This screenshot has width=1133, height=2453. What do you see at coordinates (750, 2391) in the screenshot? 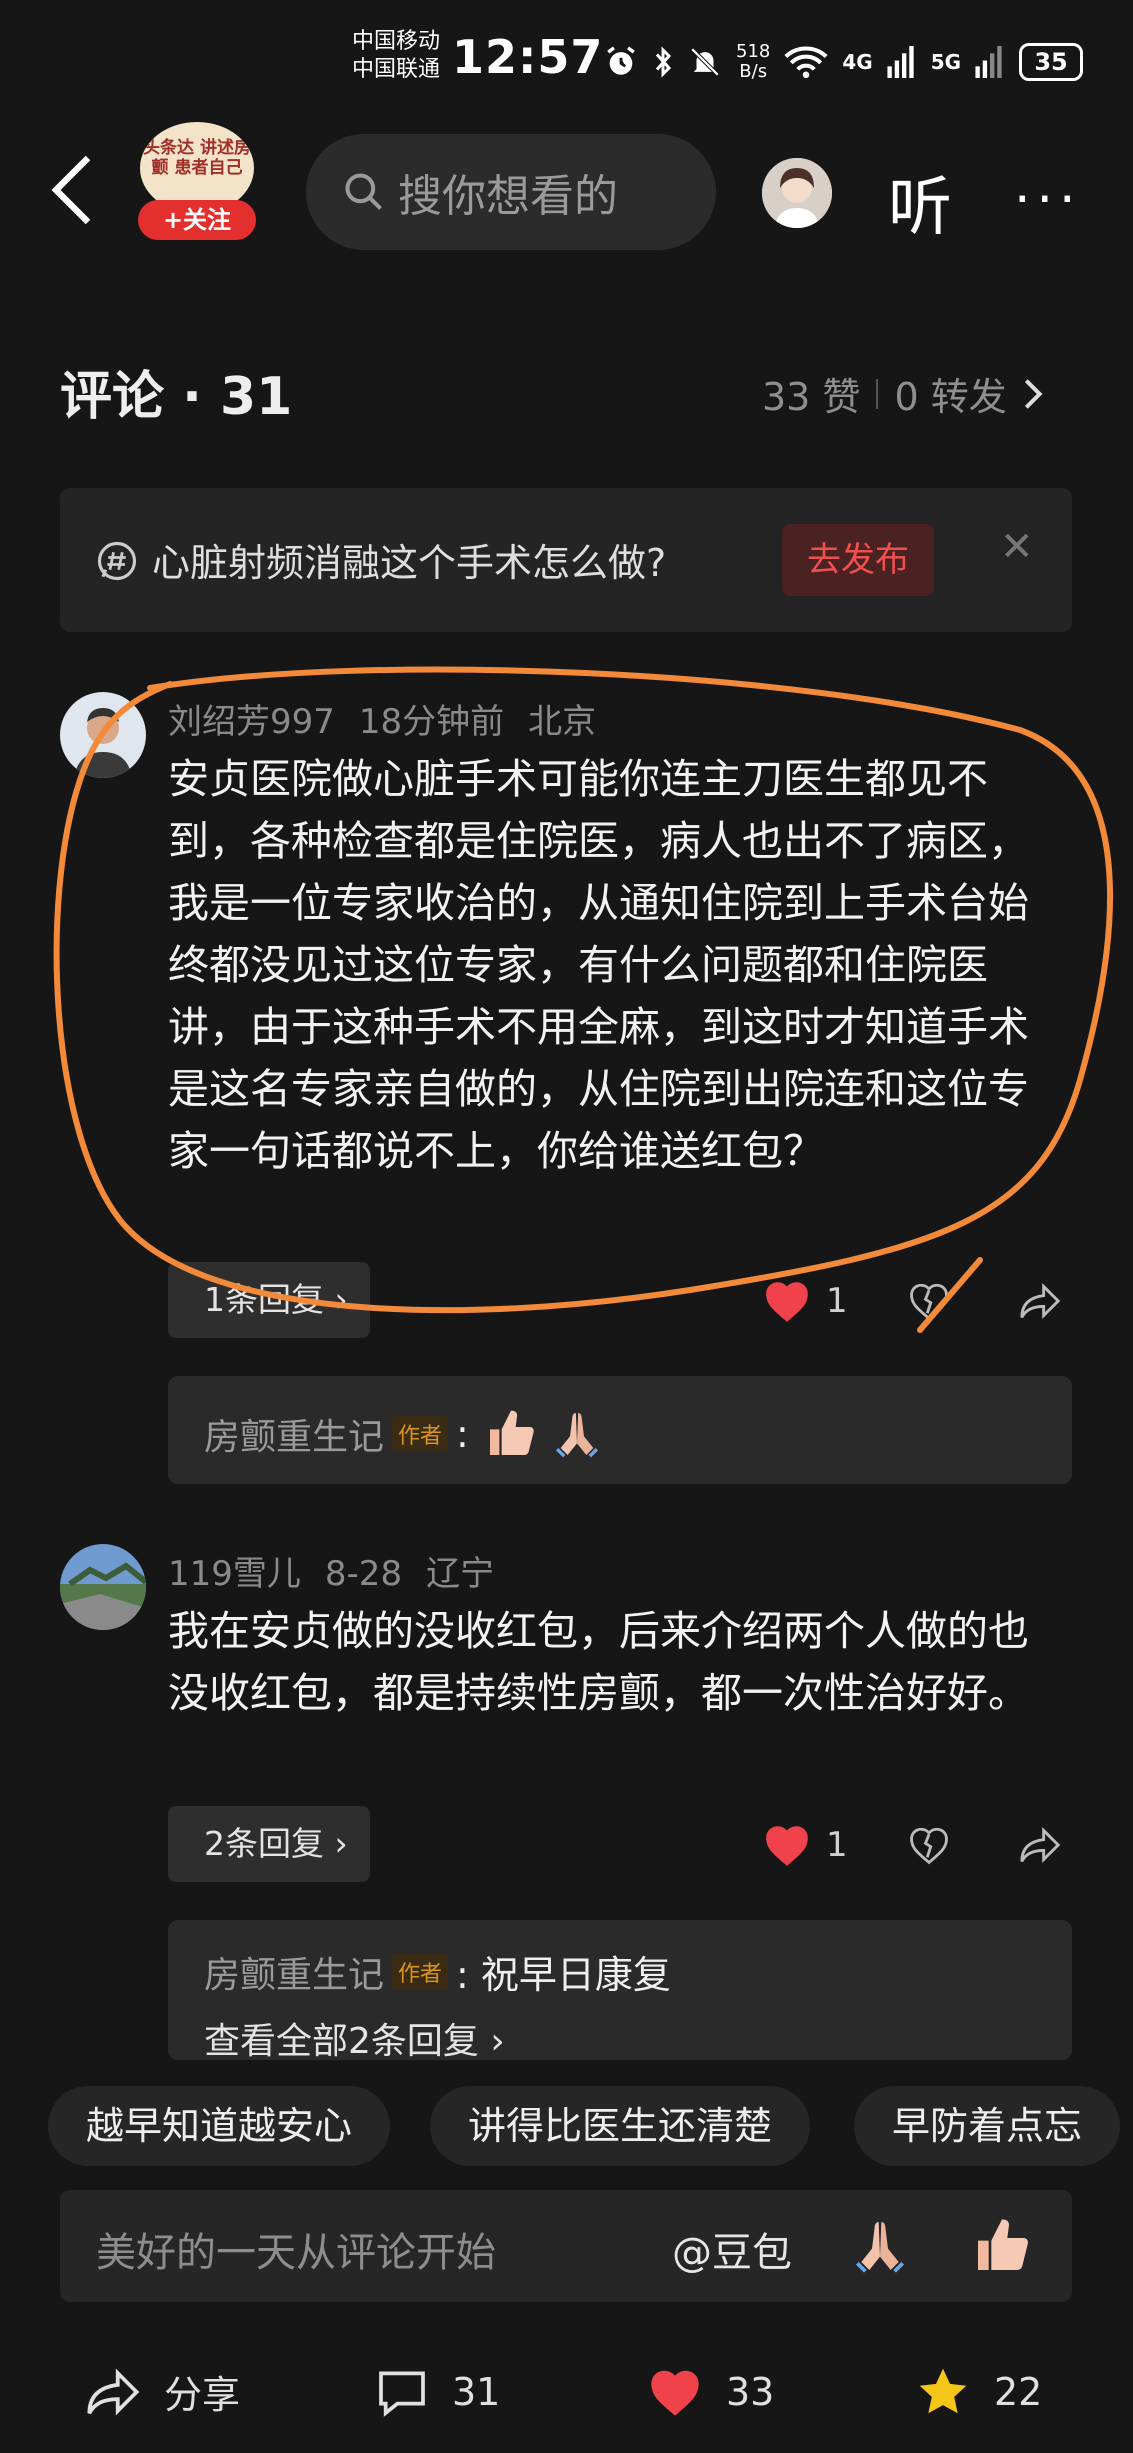
I see `like-count: 33` at bounding box center [750, 2391].